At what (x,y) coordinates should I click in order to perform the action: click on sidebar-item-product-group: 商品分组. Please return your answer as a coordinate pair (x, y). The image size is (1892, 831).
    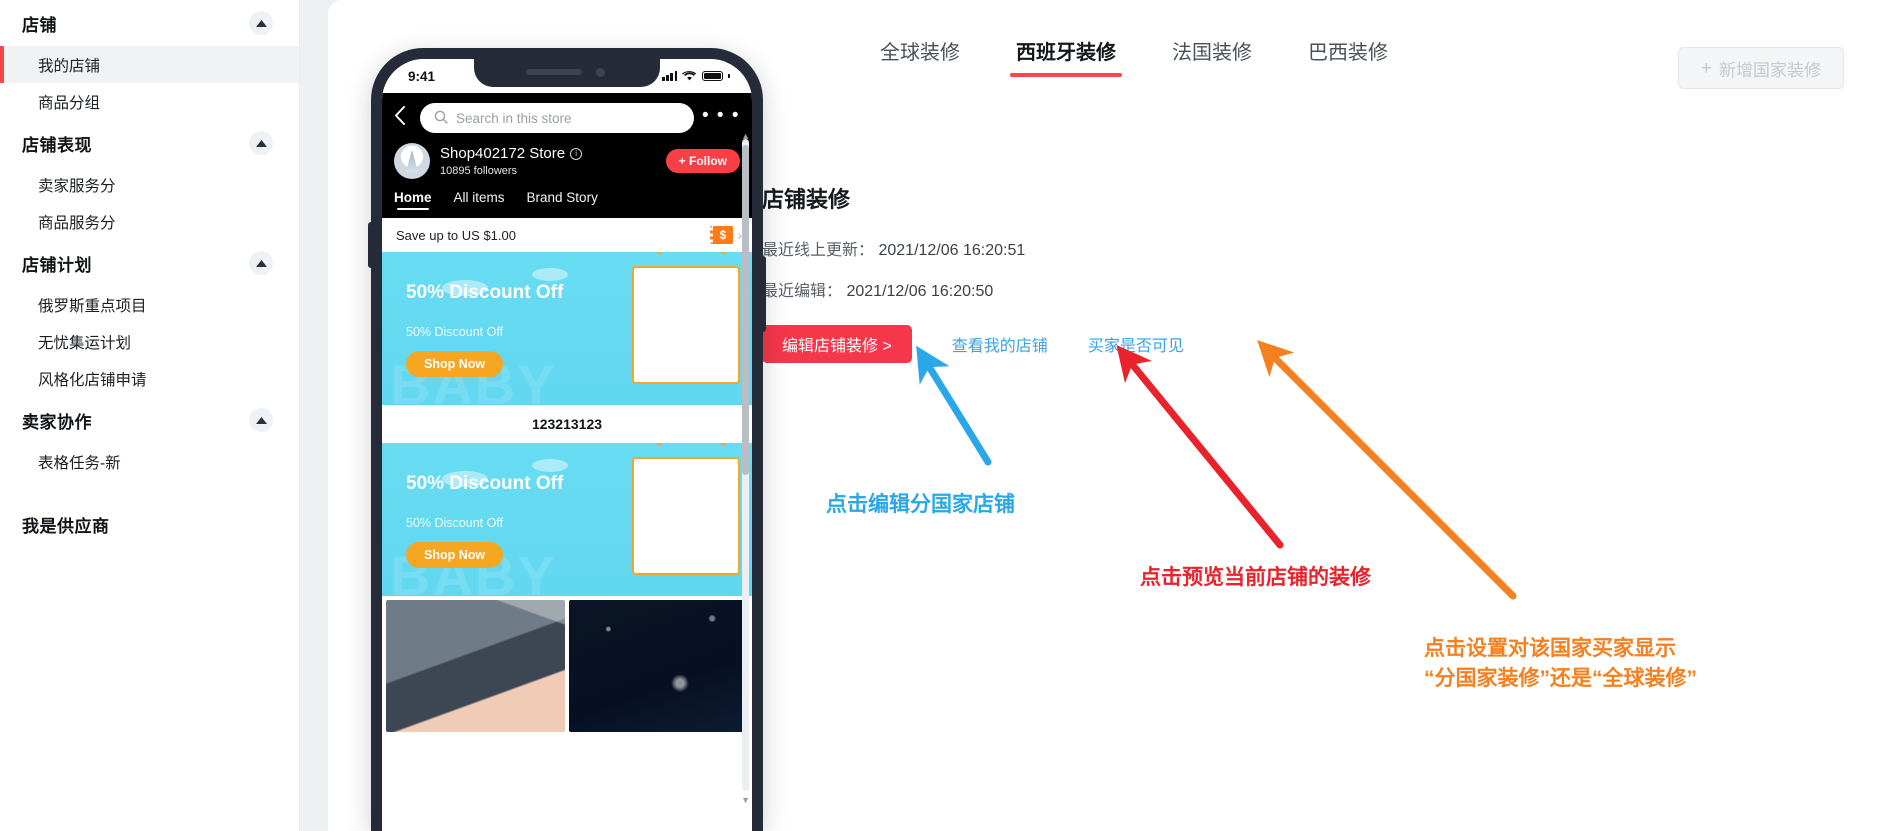
    Looking at the image, I should click on (149, 101).